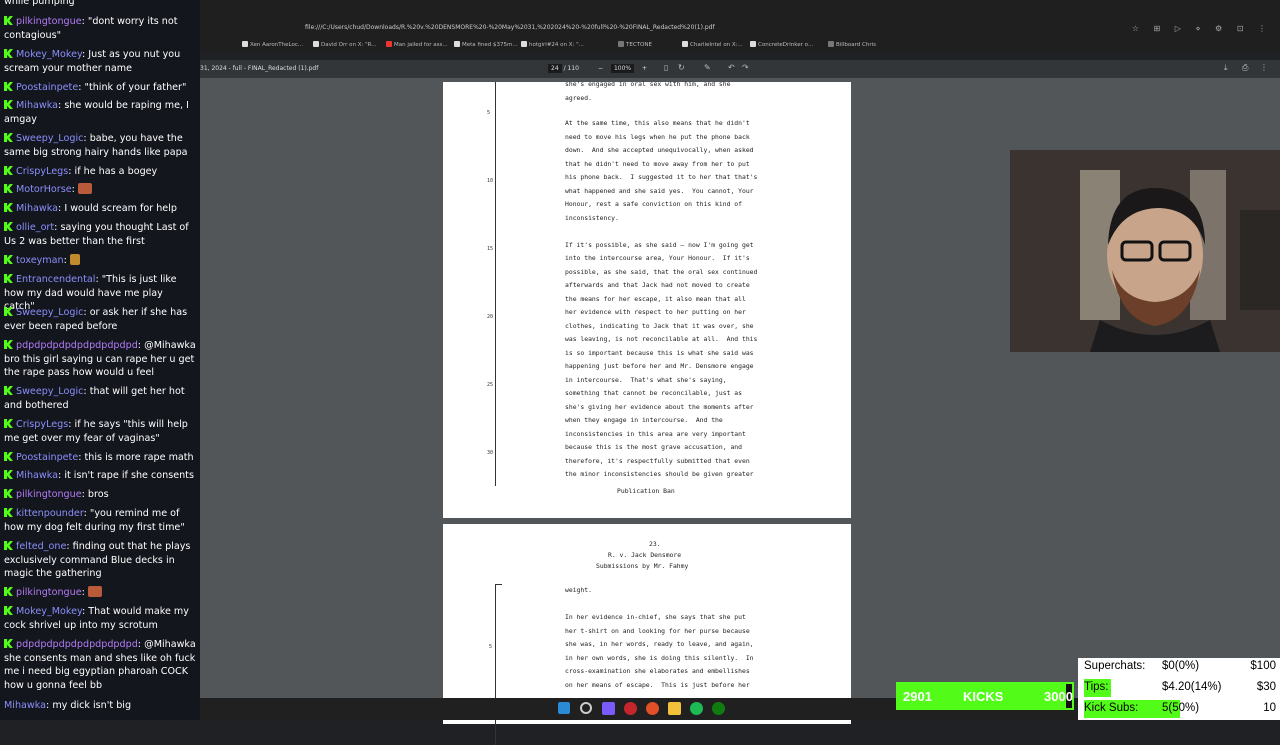 The image size is (1280, 745). I want to click on chat-message: Poostainpete: this is more rape math, so click(100, 458).